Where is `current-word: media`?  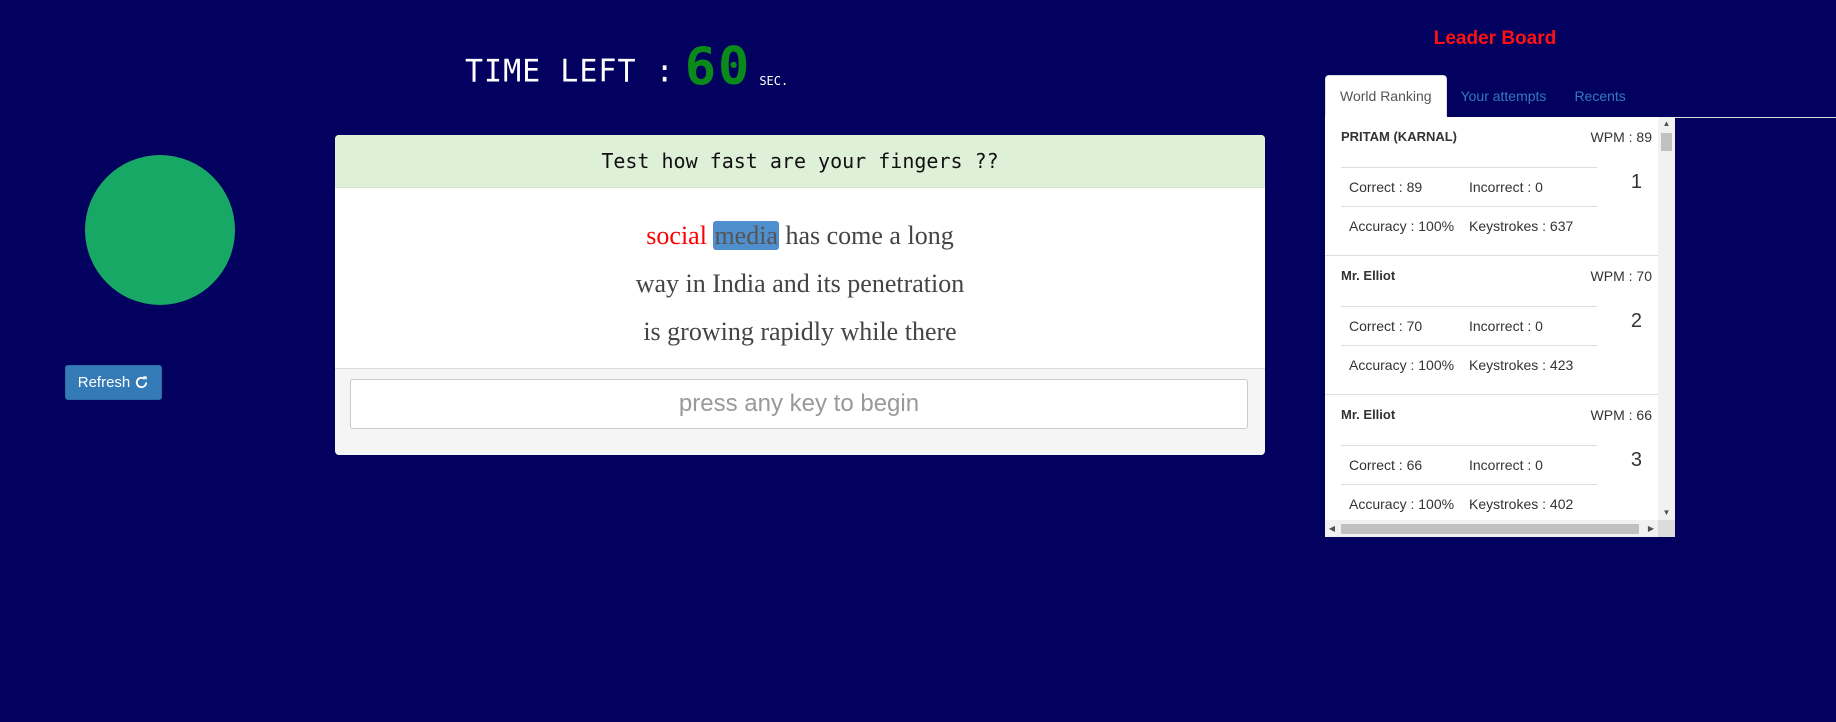
current-word: media is located at coordinates (746, 235).